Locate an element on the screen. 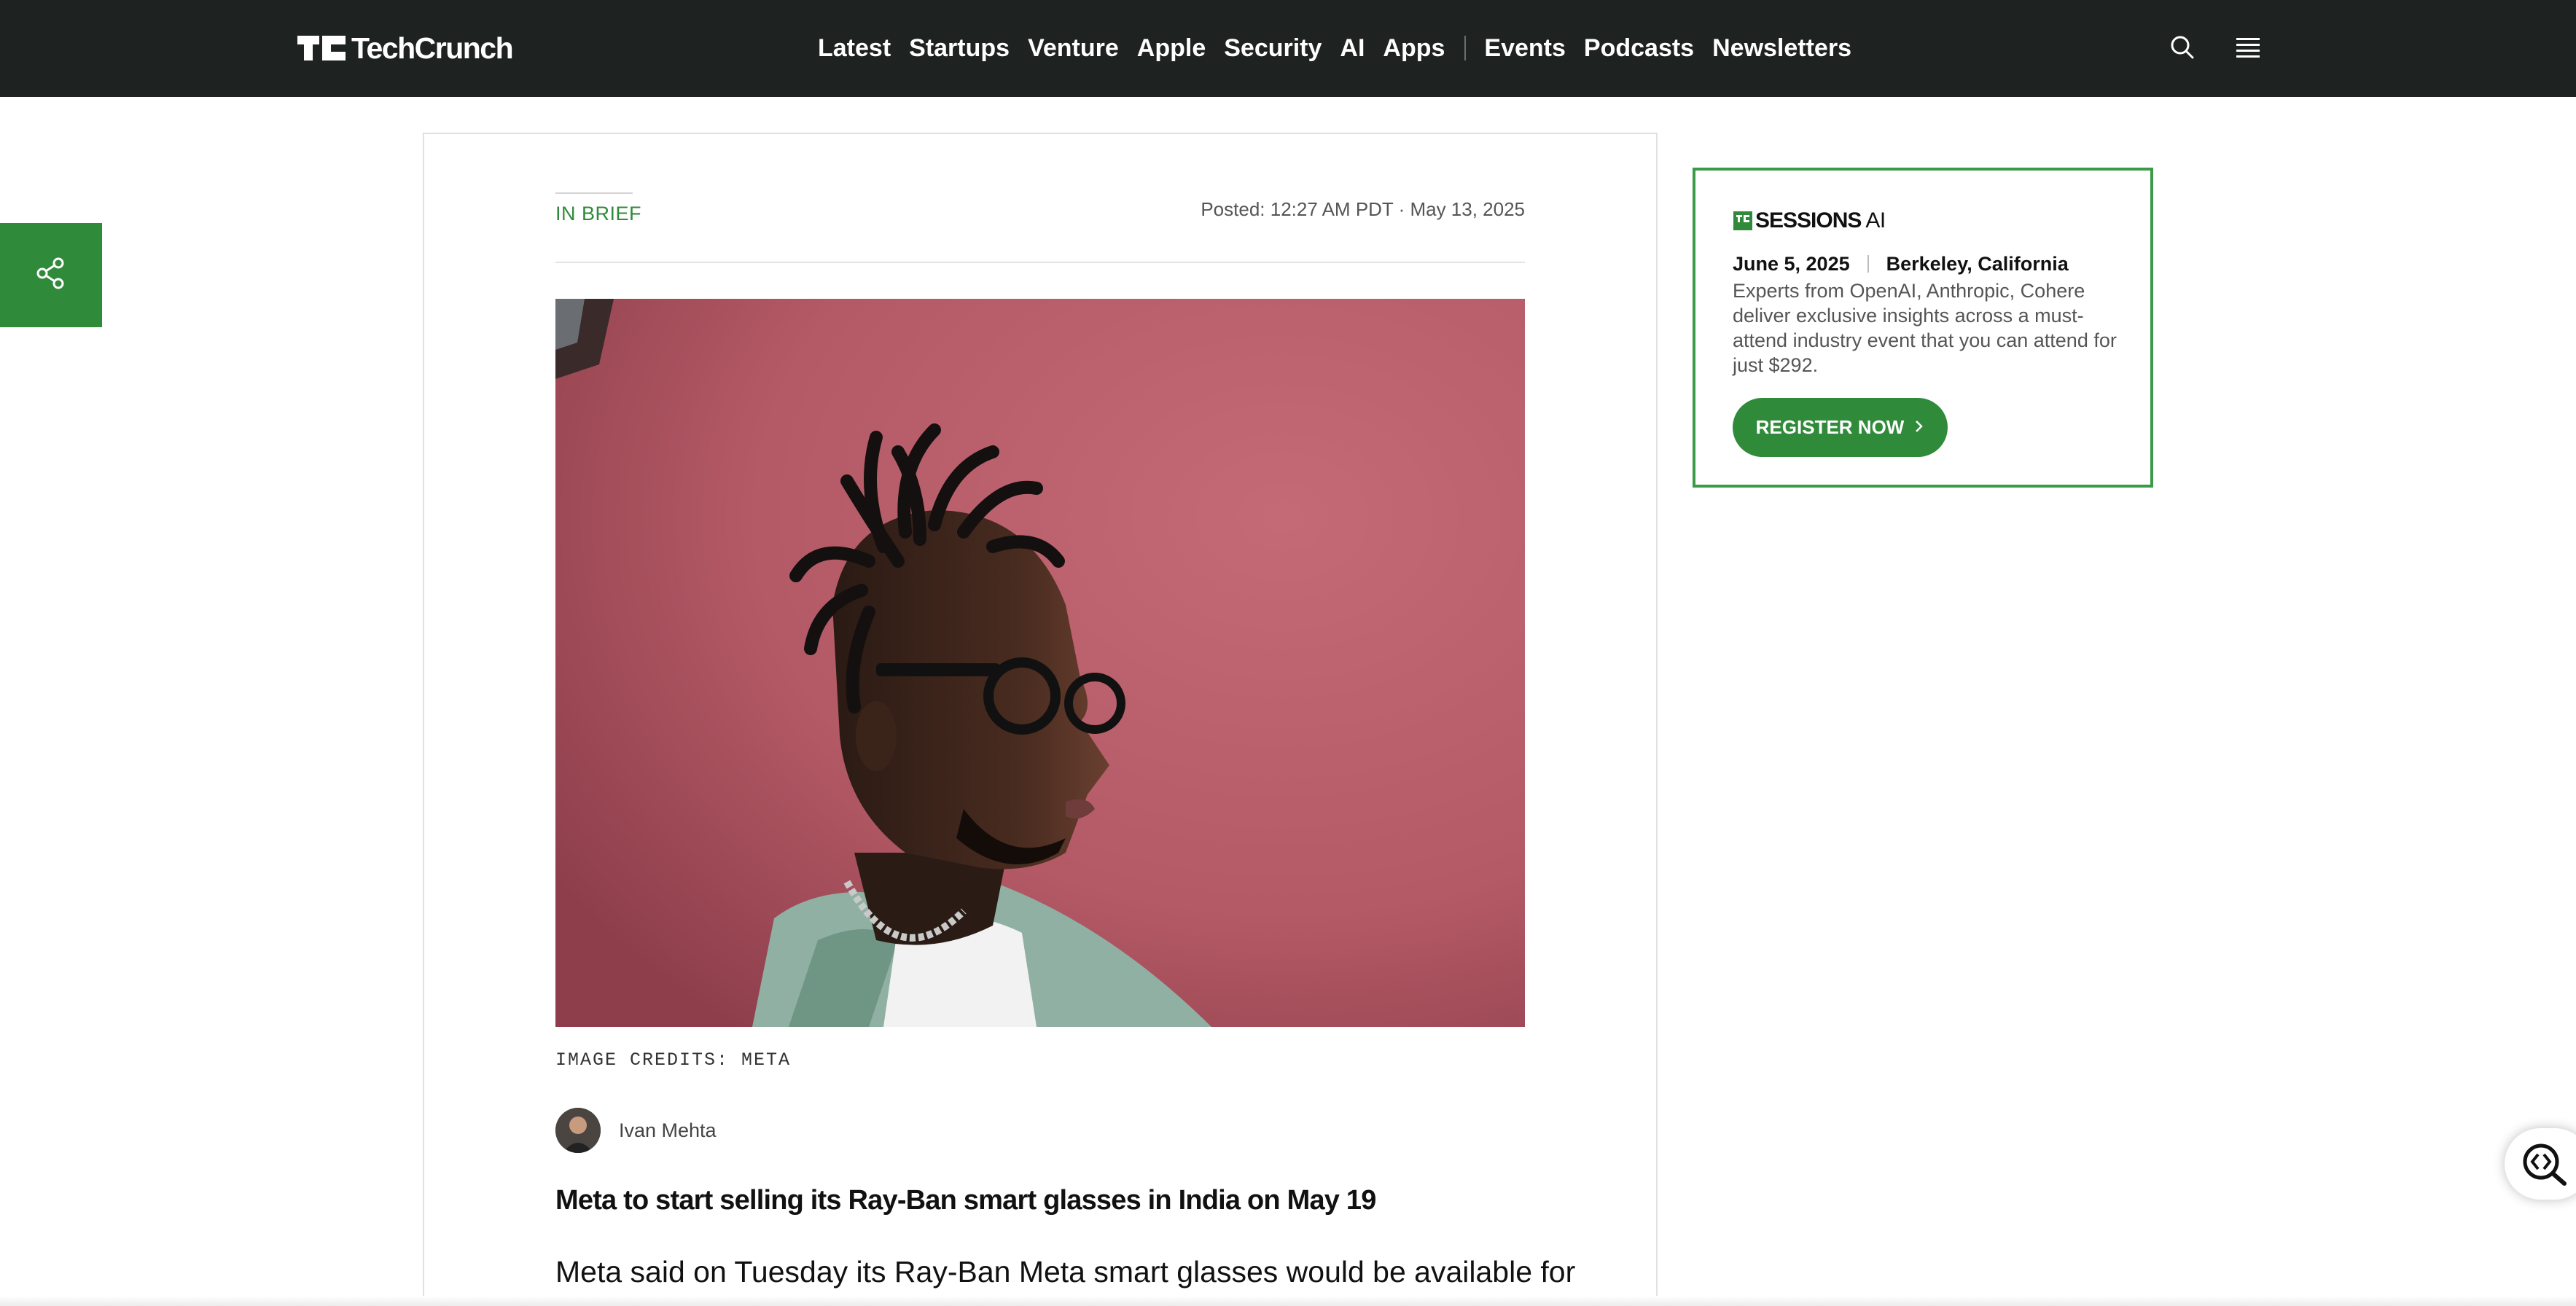 This screenshot has width=2576, height=1306. register-now-label: REGISTER NOW is located at coordinates (1830, 427).